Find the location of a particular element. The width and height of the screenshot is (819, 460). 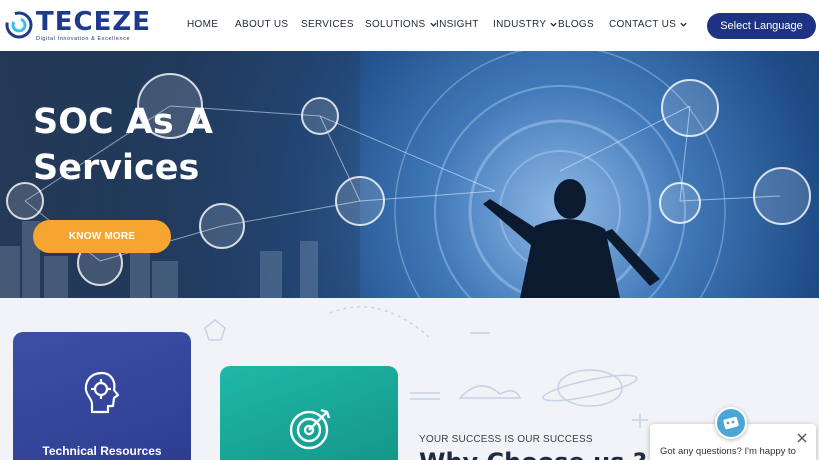

target-card is located at coordinates (309, 413).